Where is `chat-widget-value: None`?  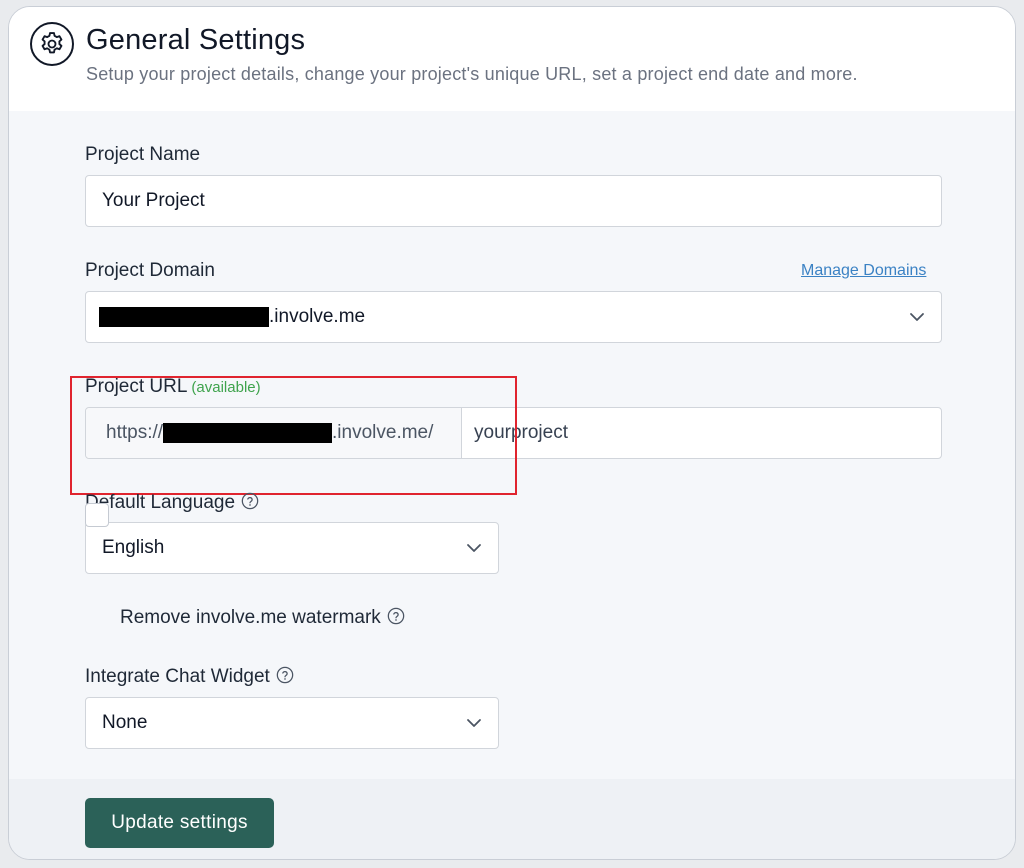 chat-widget-value: None is located at coordinates (125, 722).